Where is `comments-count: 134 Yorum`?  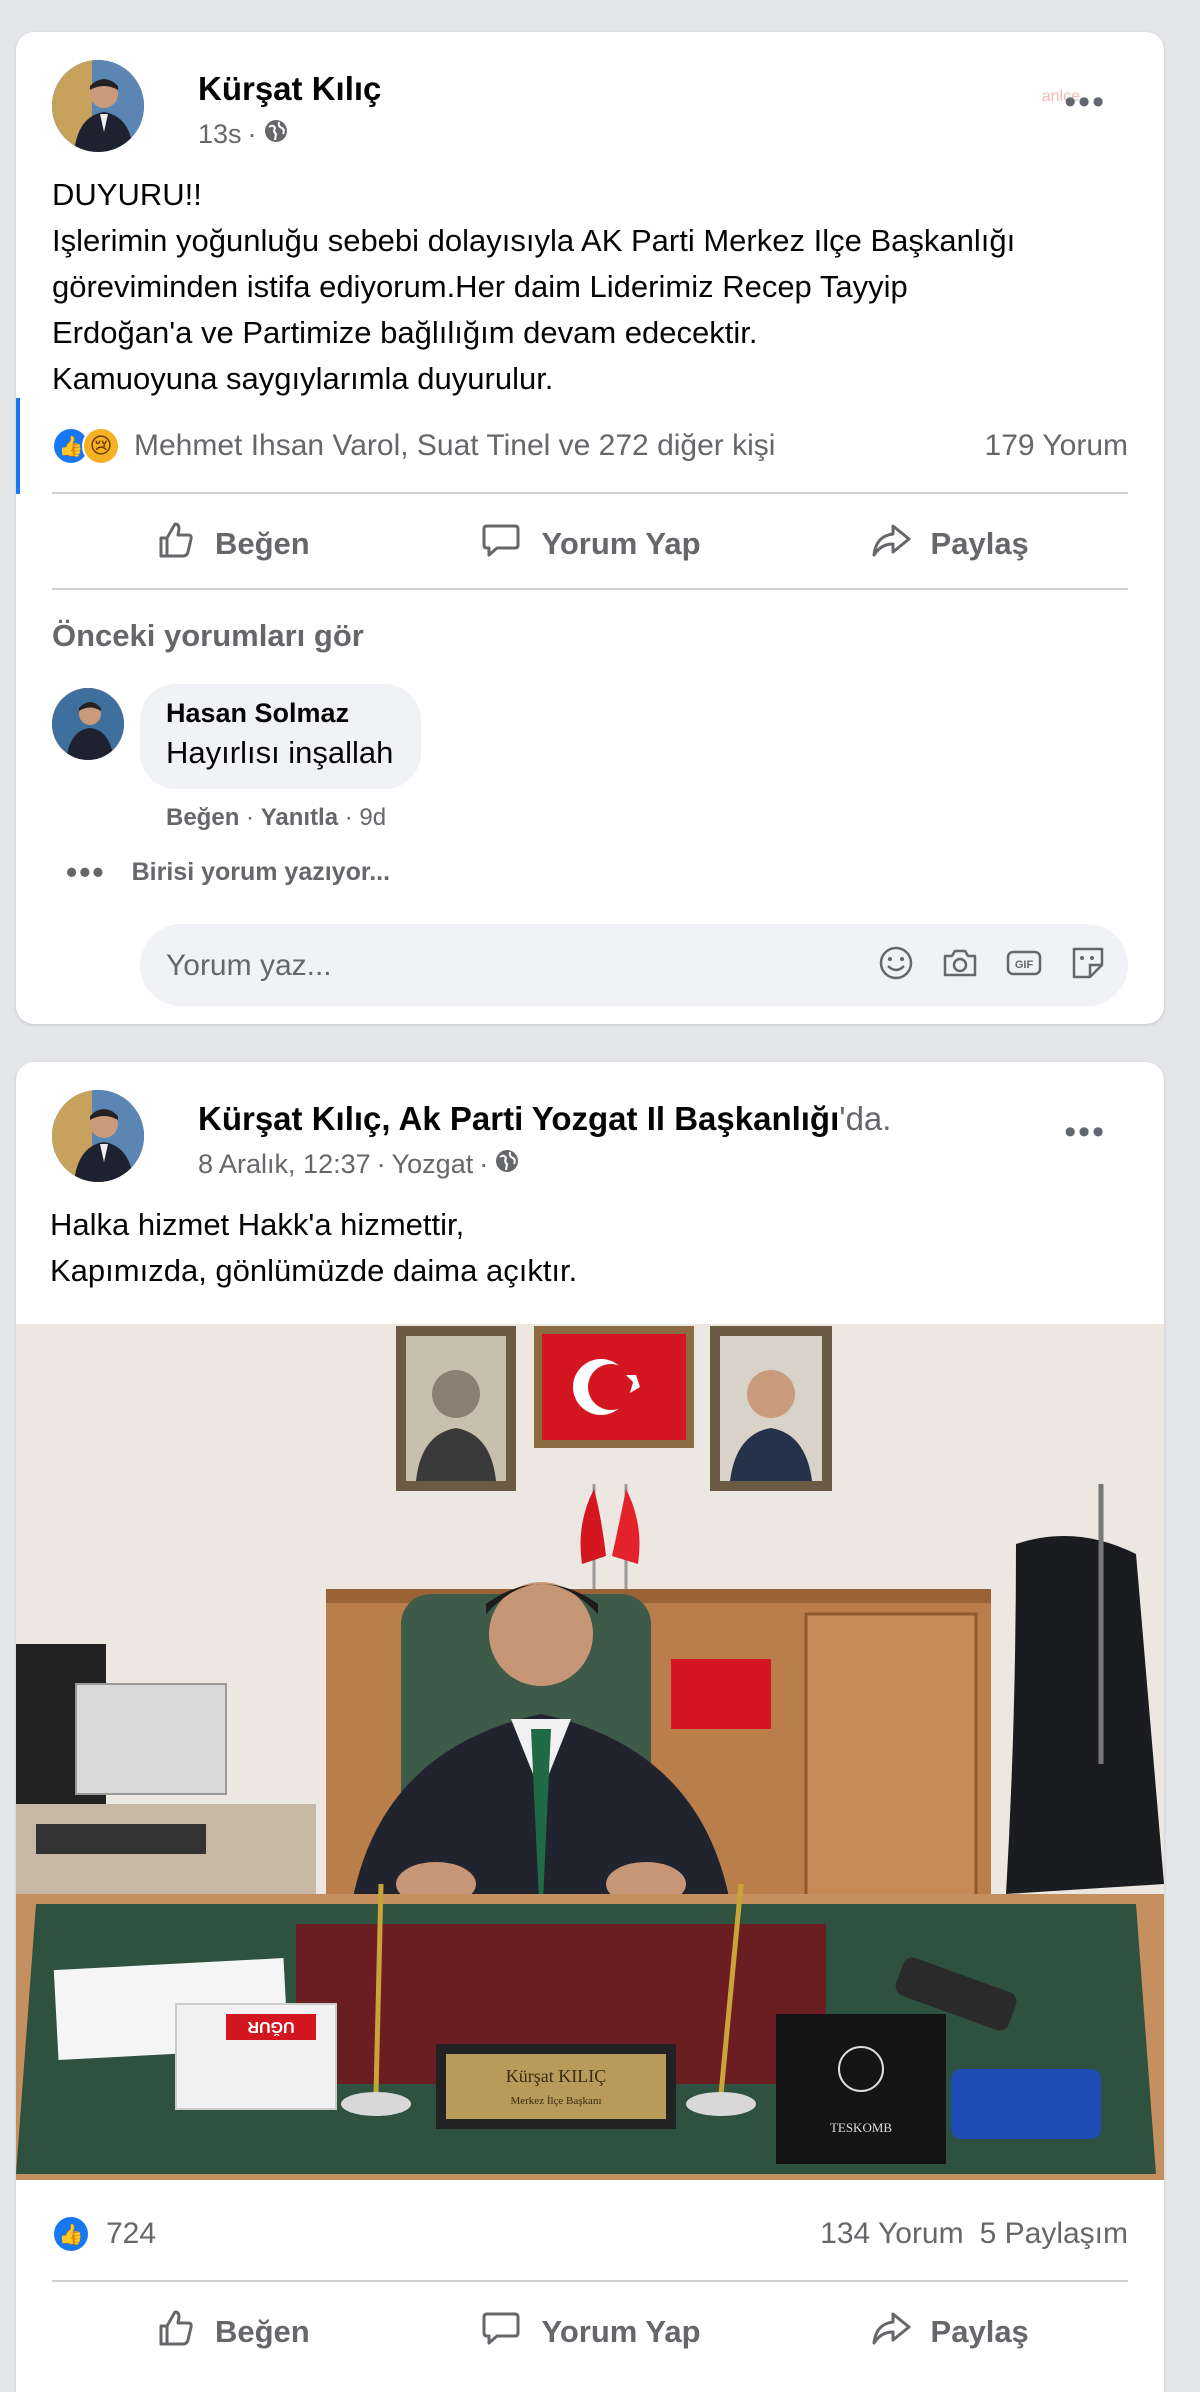
comments-count: 134 Yorum is located at coordinates (891, 2234).